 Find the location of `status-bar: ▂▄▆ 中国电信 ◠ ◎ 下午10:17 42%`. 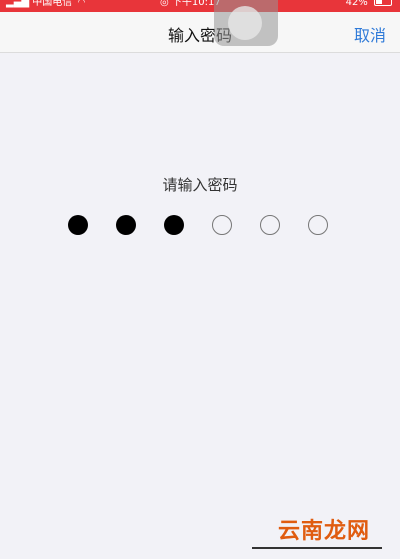

status-bar: ▂▄▆ 中国电信 ◠ ◎ 下午10:17 42% is located at coordinates (200, 6).